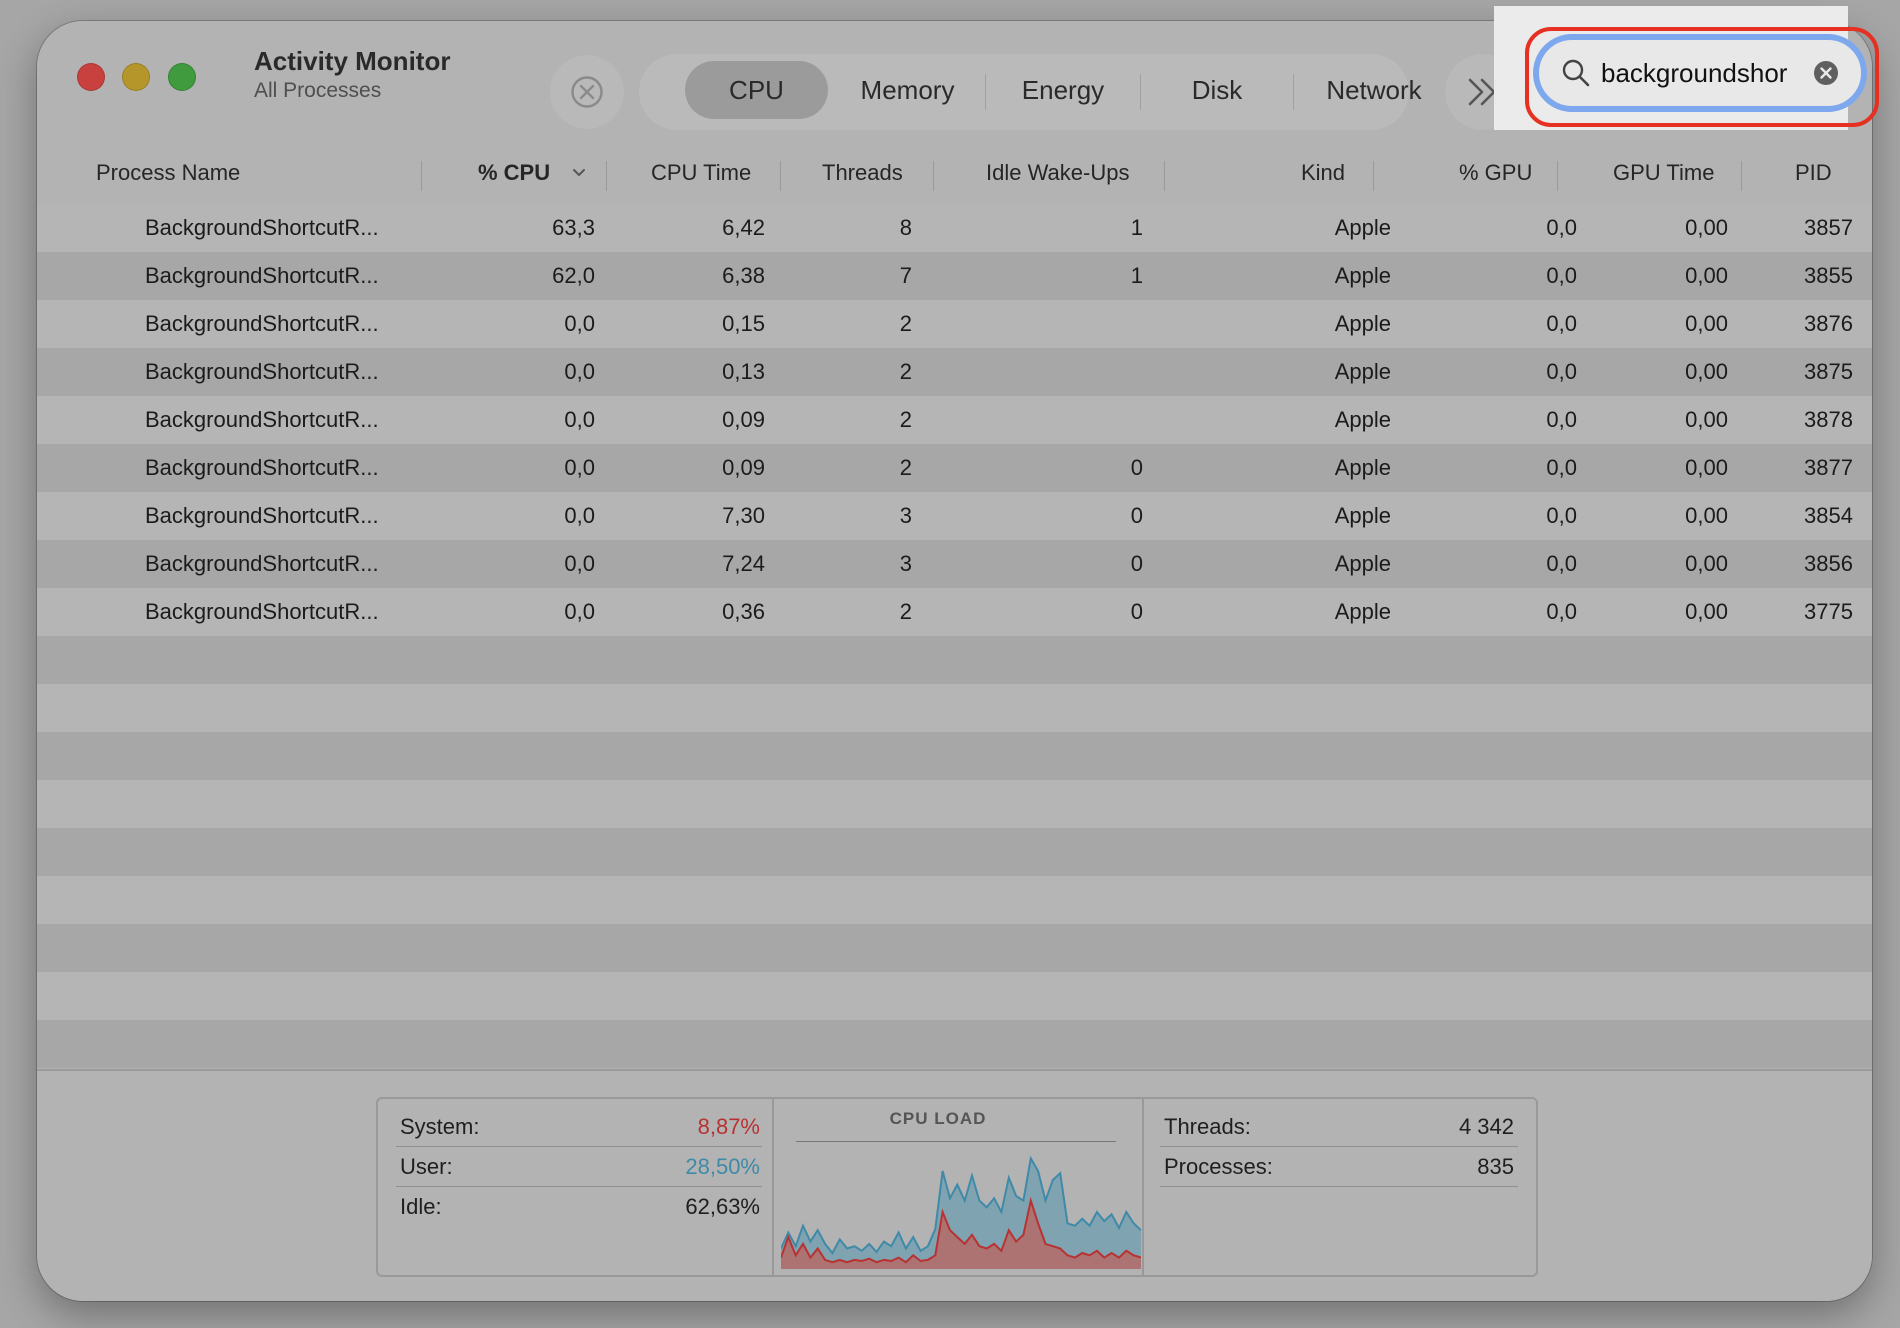 The image size is (1900, 1328). Describe the element at coordinates (573, 275) in the screenshot. I see `cell-cpu-percent: 62,0` at that location.